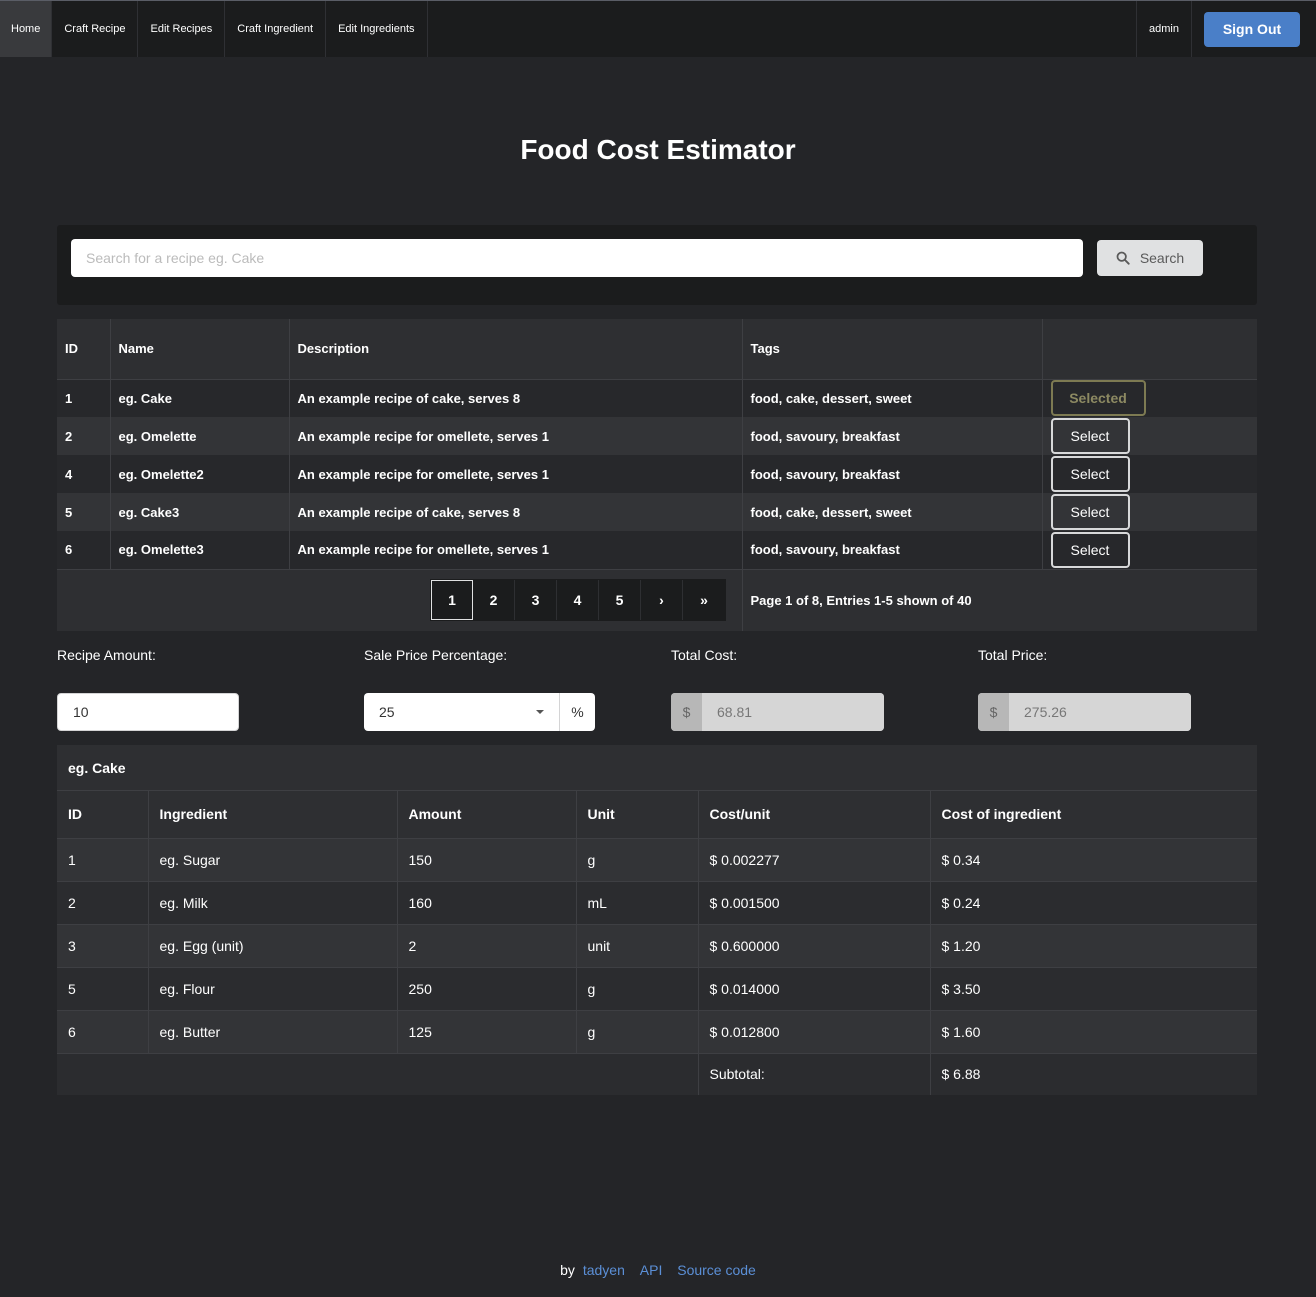  I want to click on recipe-name: eg. Omelette, so click(200, 436).